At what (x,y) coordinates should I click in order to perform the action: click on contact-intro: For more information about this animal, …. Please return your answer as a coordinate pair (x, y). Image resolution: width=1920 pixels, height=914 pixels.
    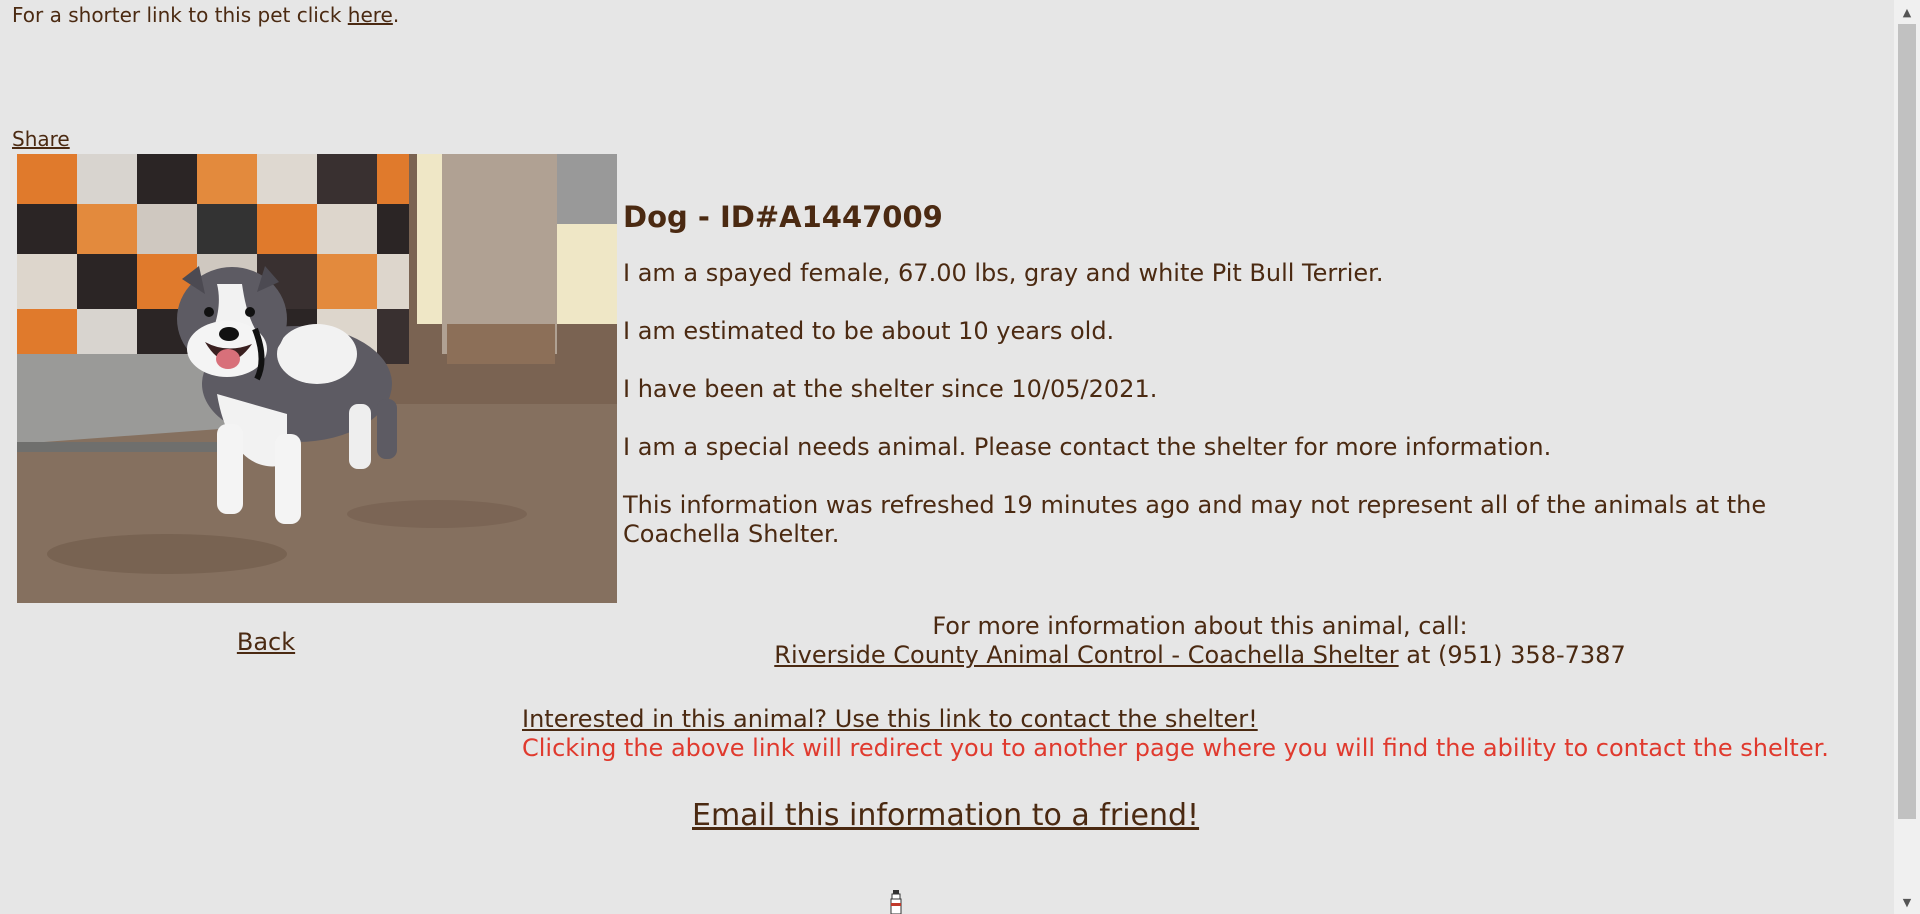
    Looking at the image, I should click on (1200, 626).